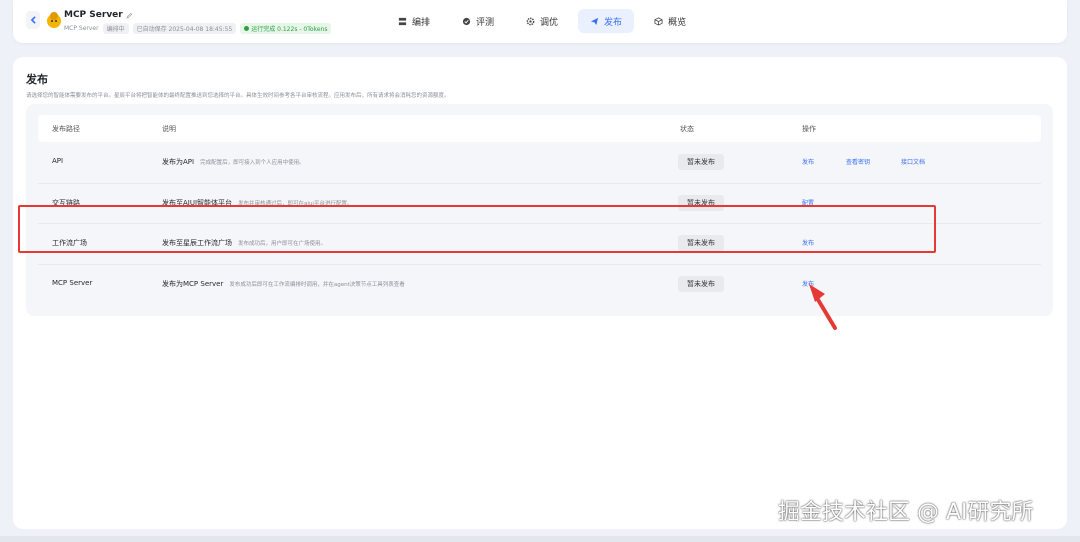  Describe the element at coordinates (317, 285) in the screenshot. I see `row-sub: 发布成功后即可在工作流编排时调用，并在agent决策节点工具列表查看` at that location.